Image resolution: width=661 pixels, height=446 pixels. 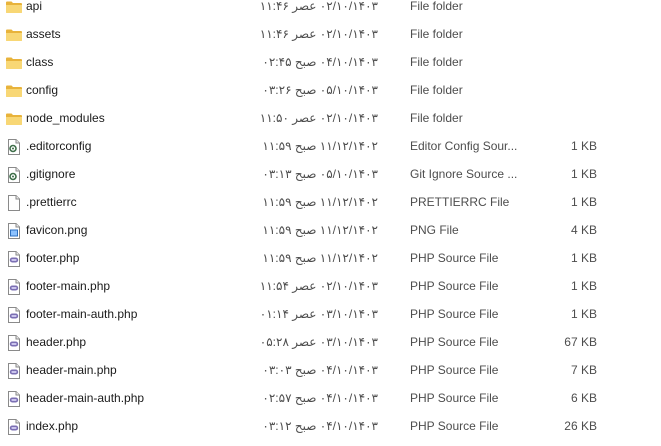 I want to click on image-file-icon, so click(x=14, y=231).